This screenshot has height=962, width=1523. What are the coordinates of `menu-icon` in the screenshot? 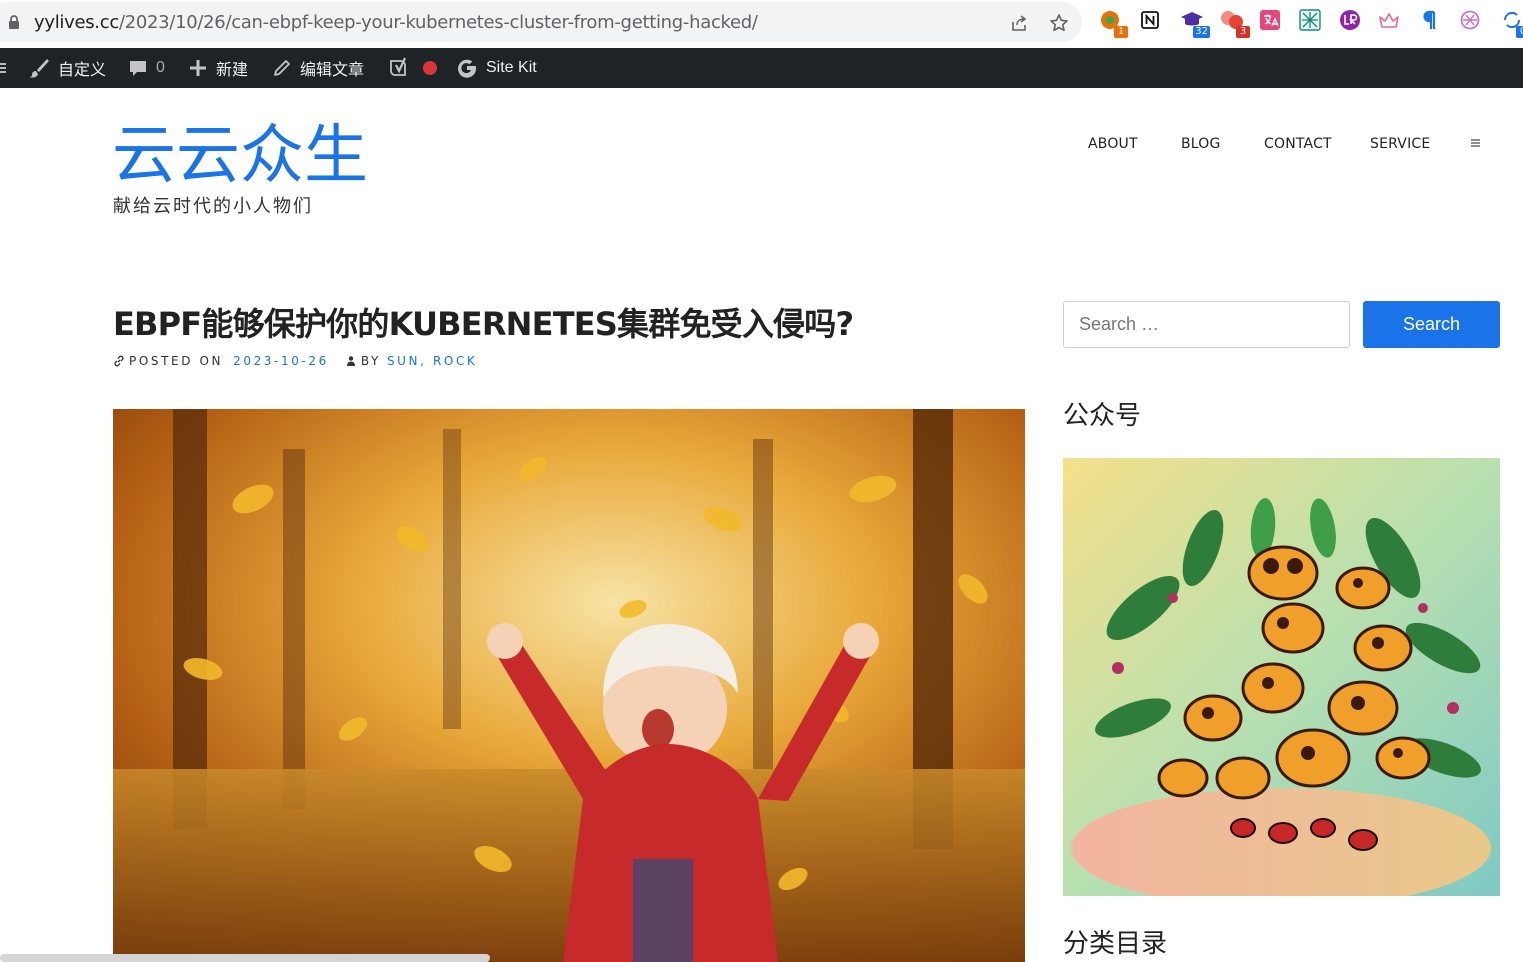 It's located at (3, 68).